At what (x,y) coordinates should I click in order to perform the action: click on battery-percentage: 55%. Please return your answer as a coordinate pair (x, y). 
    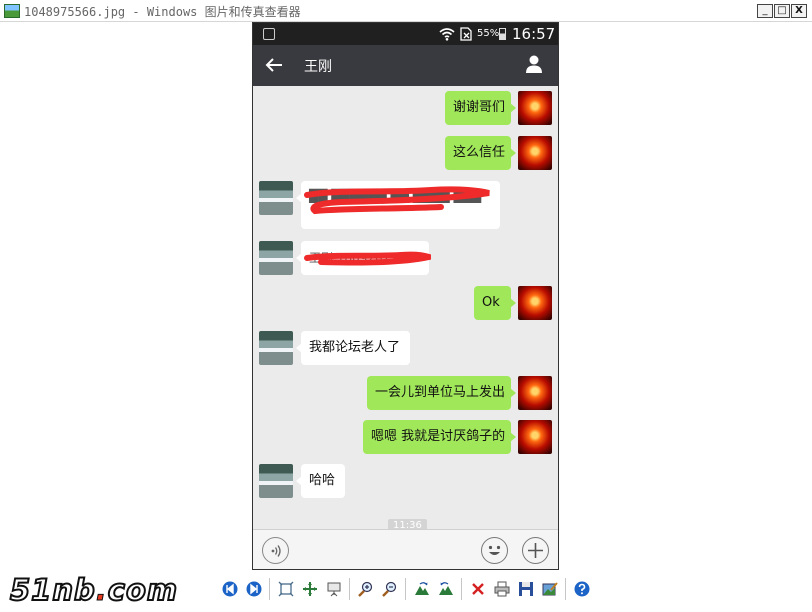
    Looking at the image, I should click on (488, 33).